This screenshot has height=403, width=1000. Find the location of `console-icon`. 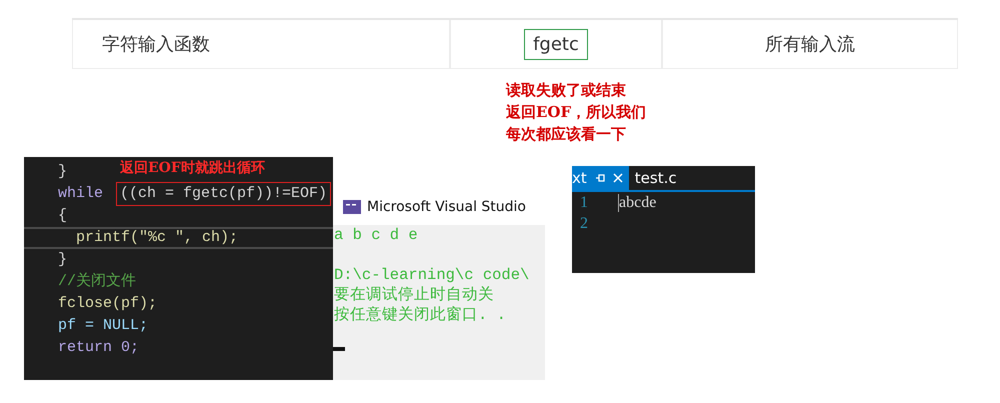

console-icon is located at coordinates (352, 207).